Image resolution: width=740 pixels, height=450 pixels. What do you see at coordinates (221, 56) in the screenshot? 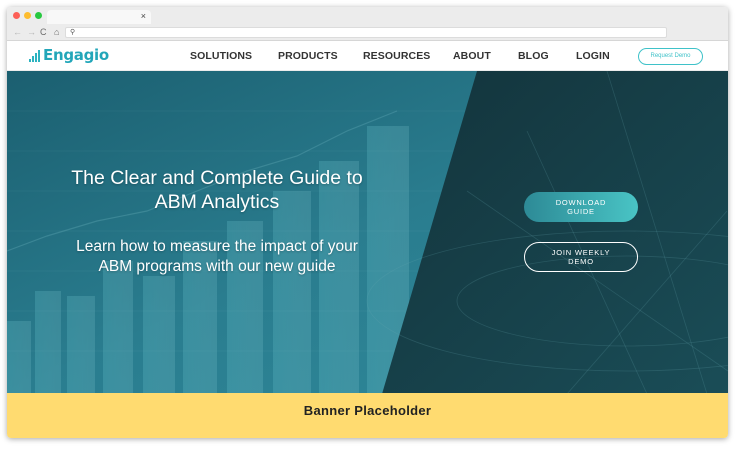
I see `nav-solutions: SOLUTIONS` at bounding box center [221, 56].